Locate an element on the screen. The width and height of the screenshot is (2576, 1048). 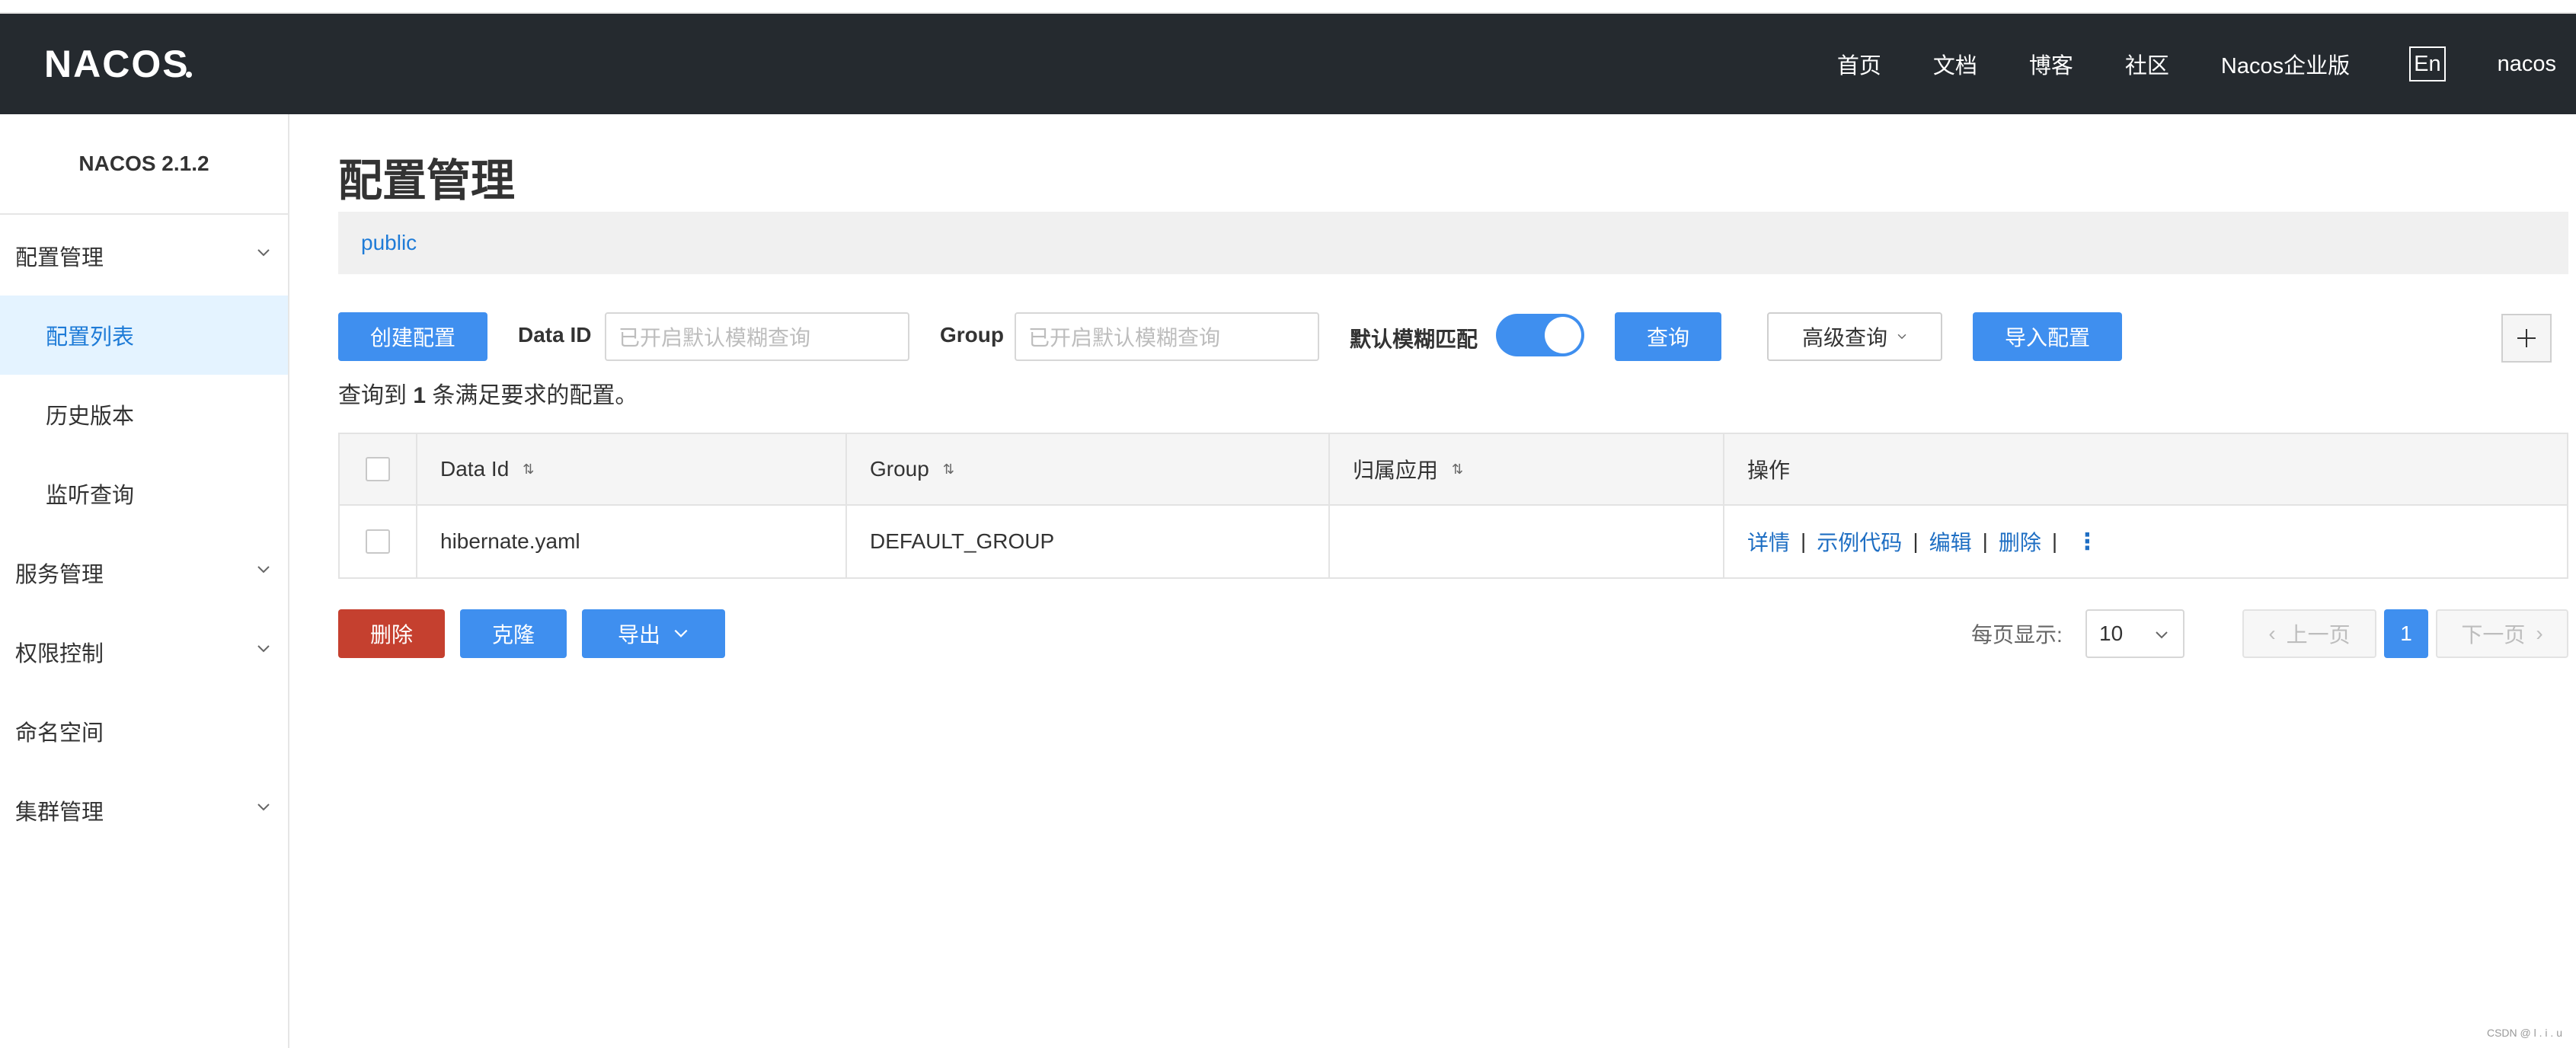
fuzzy-match-toggle is located at coordinates (1540, 335).